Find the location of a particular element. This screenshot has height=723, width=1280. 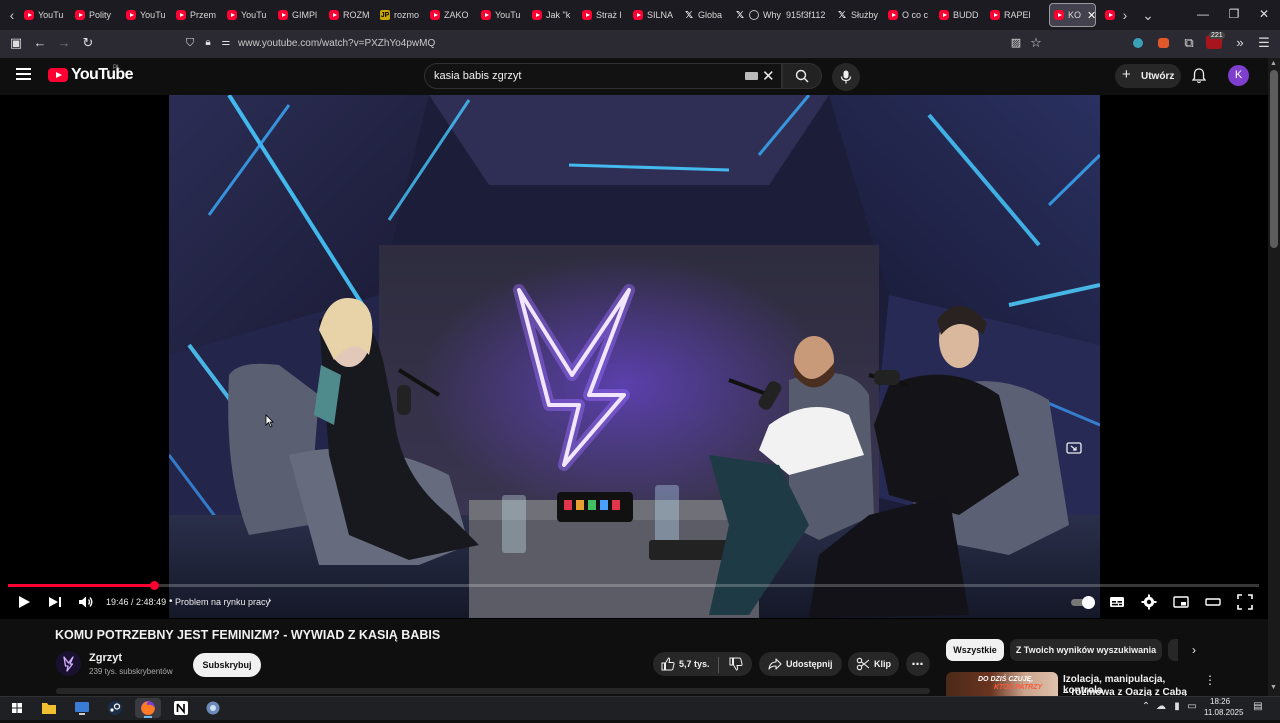

guide-menu-icon is located at coordinates (23, 74).